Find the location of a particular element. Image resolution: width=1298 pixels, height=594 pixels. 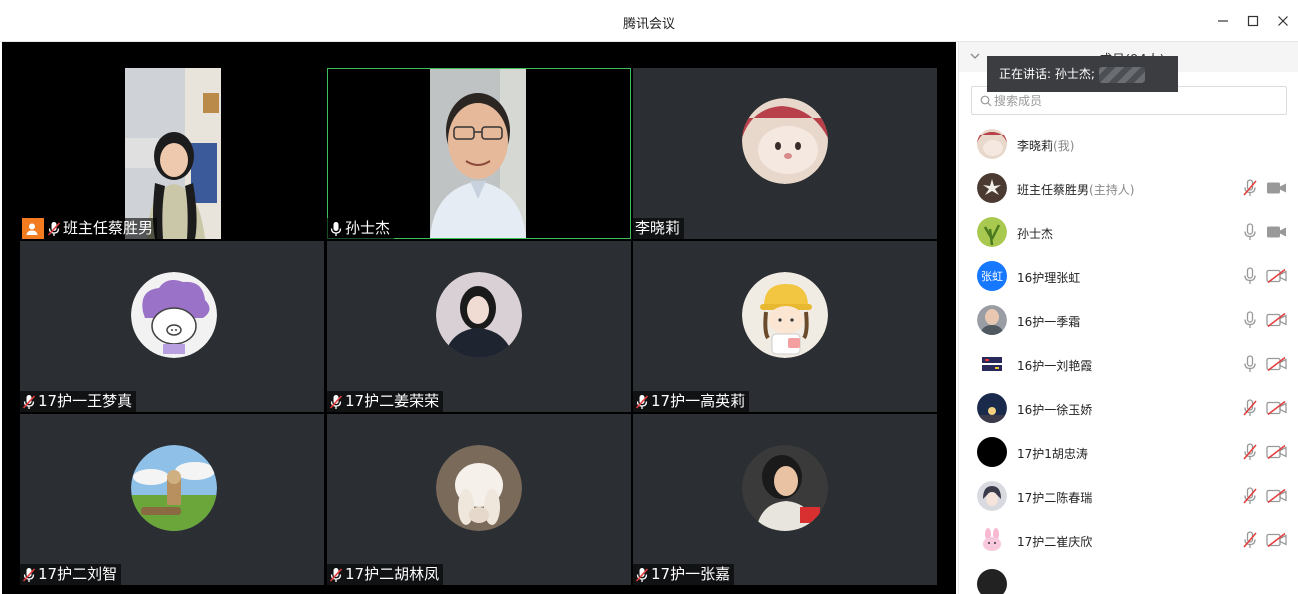

participant-name-tag: 孙士杰 is located at coordinates (361, 228).